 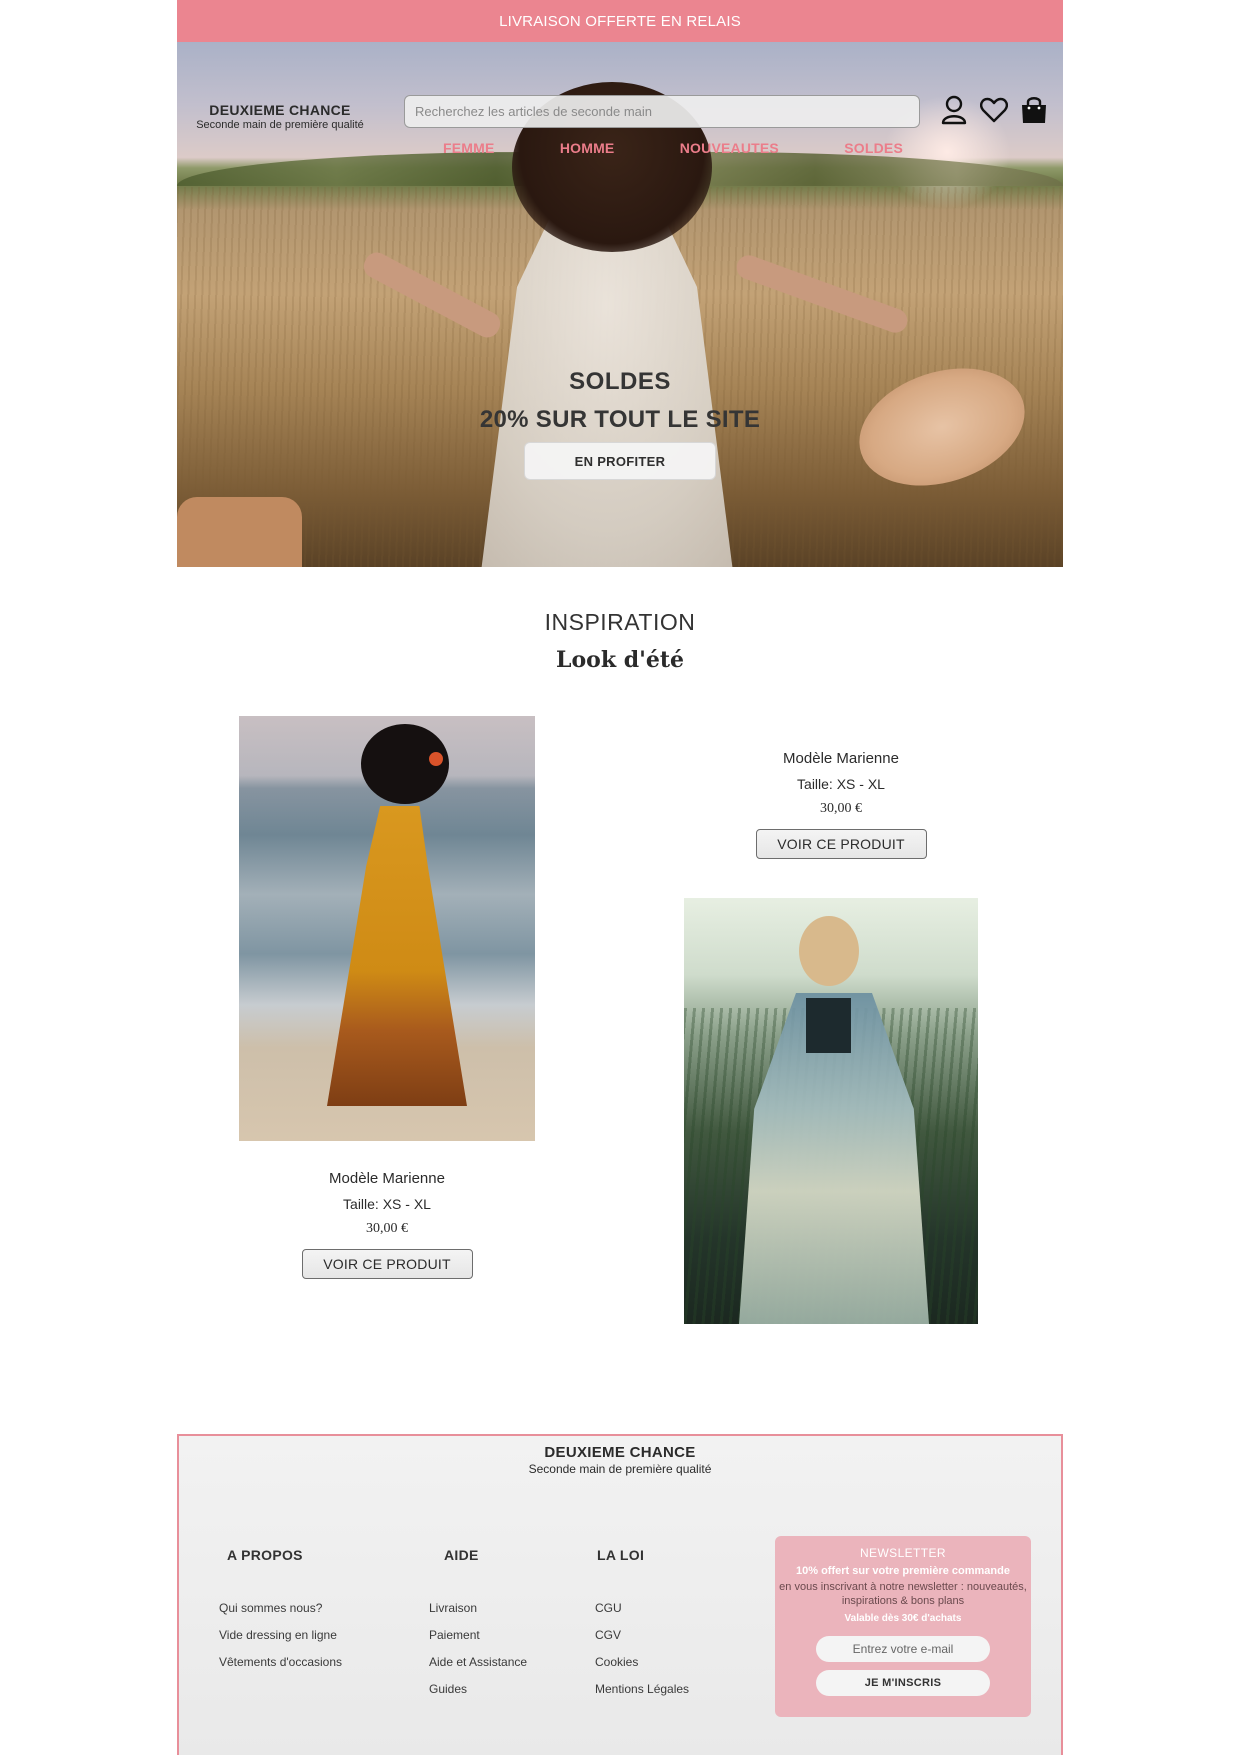 What do you see at coordinates (903, 1571) in the screenshot?
I see `newsletter-offer: 10% offert sur votre première commande` at bounding box center [903, 1571].